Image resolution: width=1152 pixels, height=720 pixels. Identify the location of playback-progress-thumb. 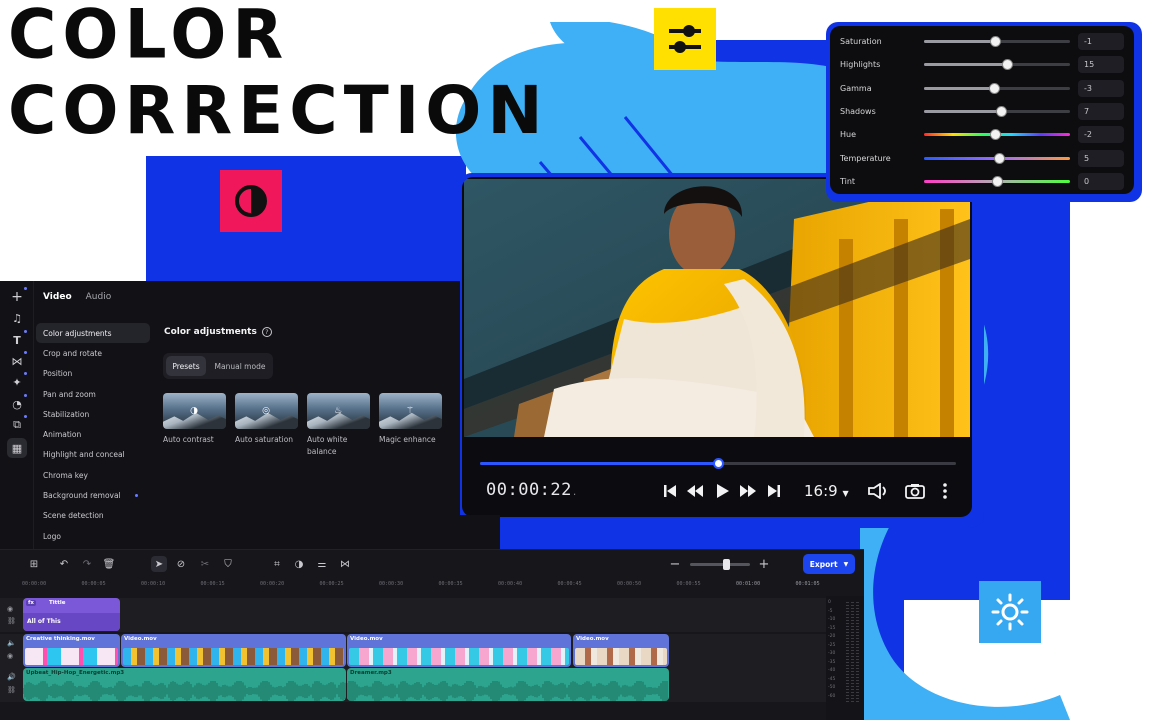
(718, 463).